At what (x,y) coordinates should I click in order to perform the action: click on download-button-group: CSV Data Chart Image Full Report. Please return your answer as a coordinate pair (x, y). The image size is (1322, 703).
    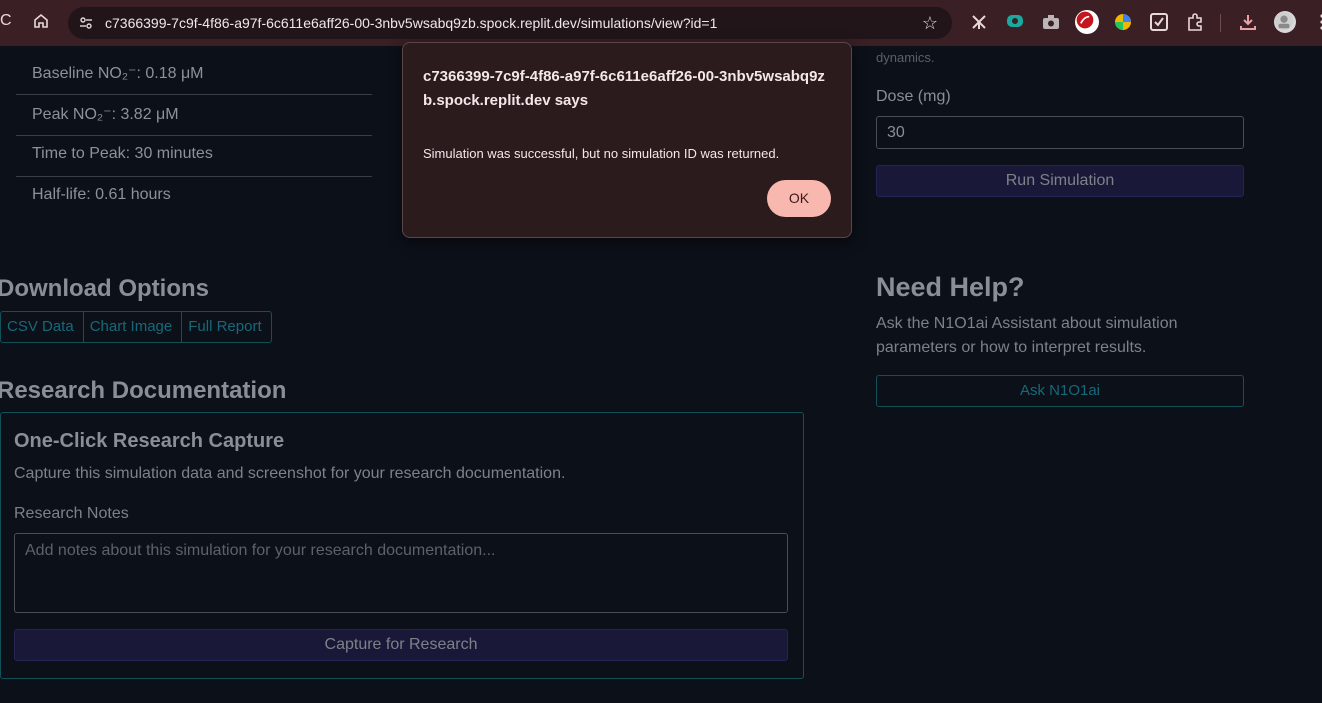
    Looking at the image, I should click on (136, 327).